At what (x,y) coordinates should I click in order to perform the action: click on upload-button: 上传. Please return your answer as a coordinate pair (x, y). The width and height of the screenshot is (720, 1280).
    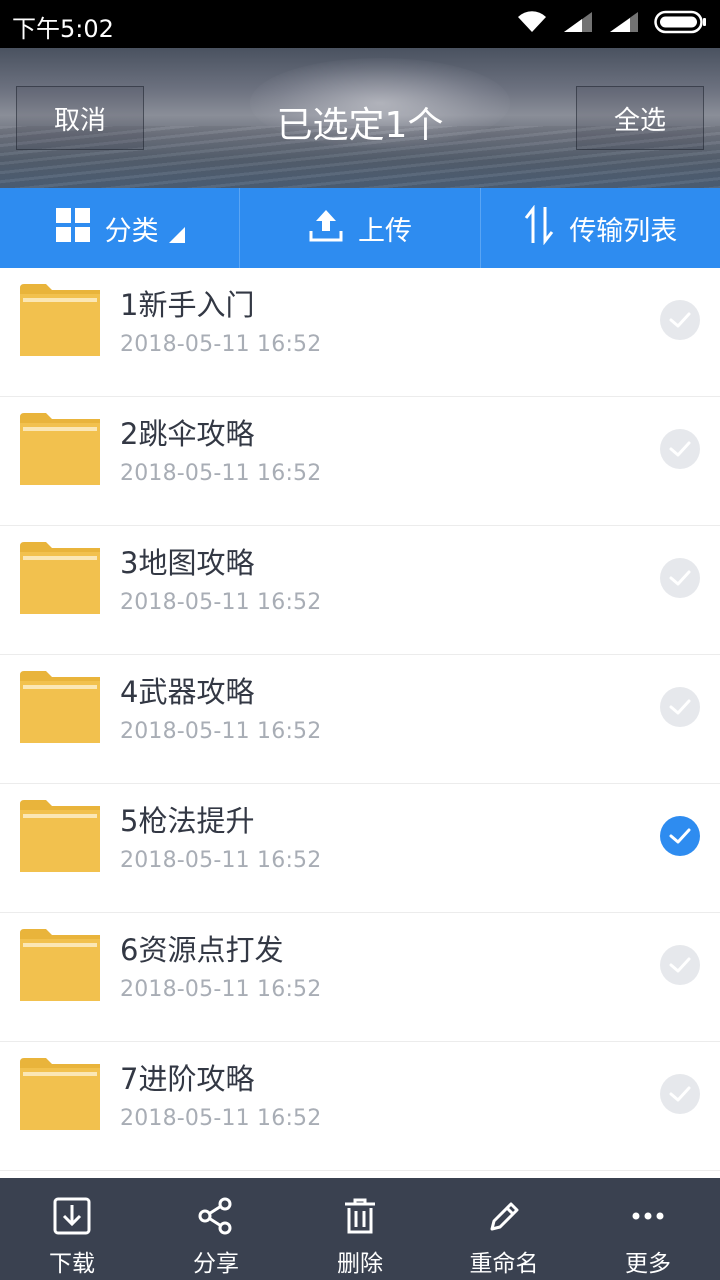
    Looking at the image, I should click on (359, 228).